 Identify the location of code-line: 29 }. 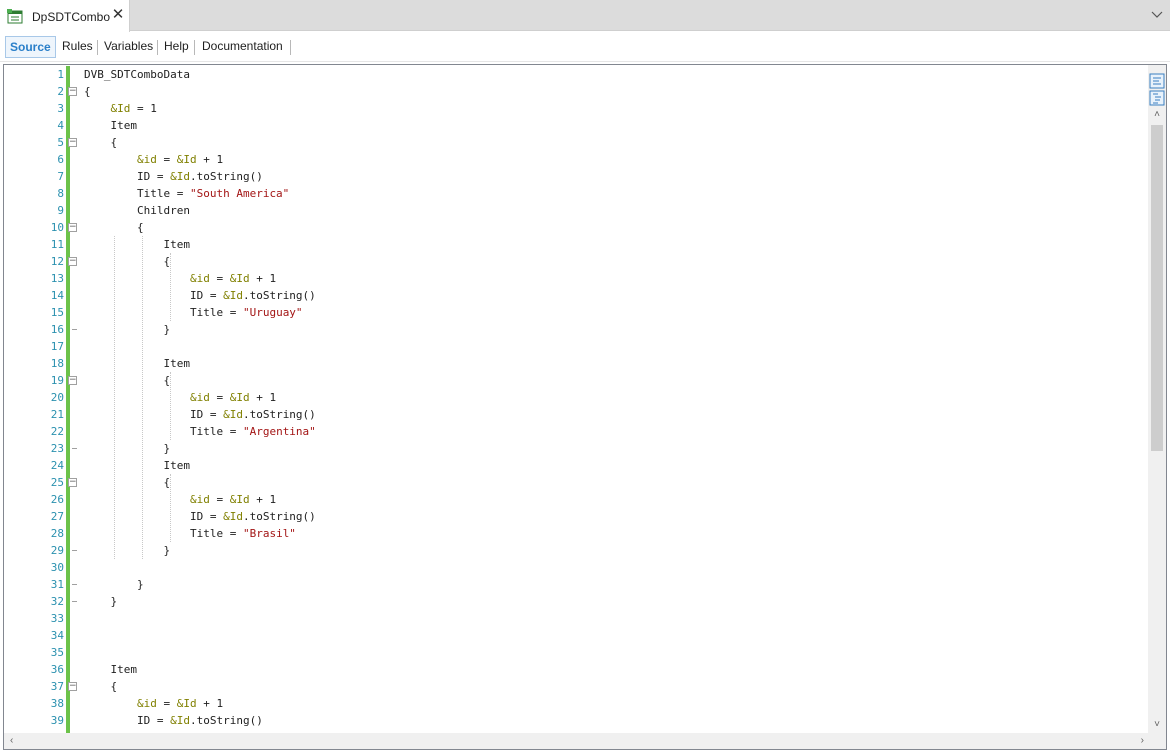
(576, 550).